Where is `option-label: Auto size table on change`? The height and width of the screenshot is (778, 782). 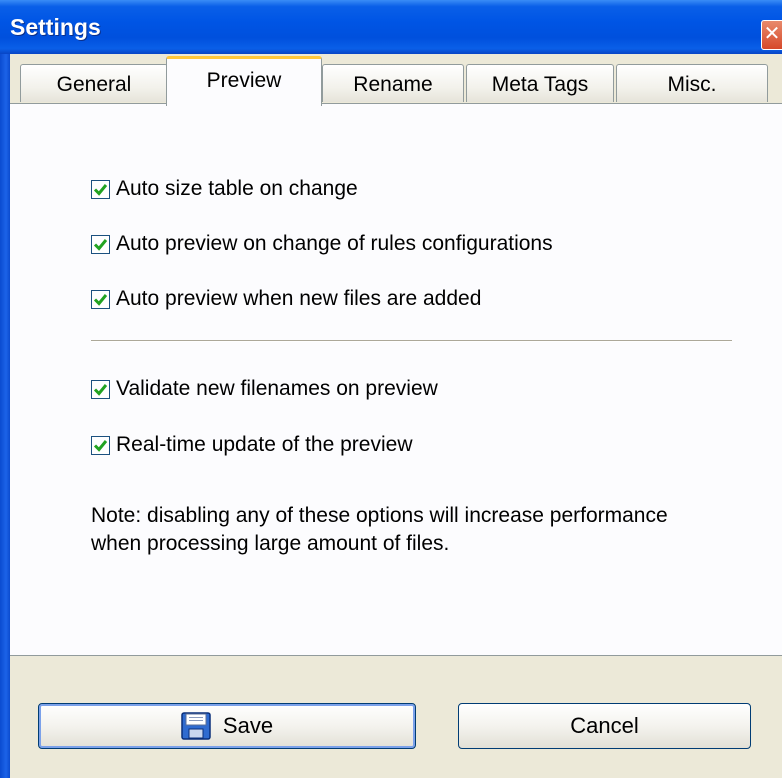
option-label: Auto size table on change is located at coordinates (237, 188).